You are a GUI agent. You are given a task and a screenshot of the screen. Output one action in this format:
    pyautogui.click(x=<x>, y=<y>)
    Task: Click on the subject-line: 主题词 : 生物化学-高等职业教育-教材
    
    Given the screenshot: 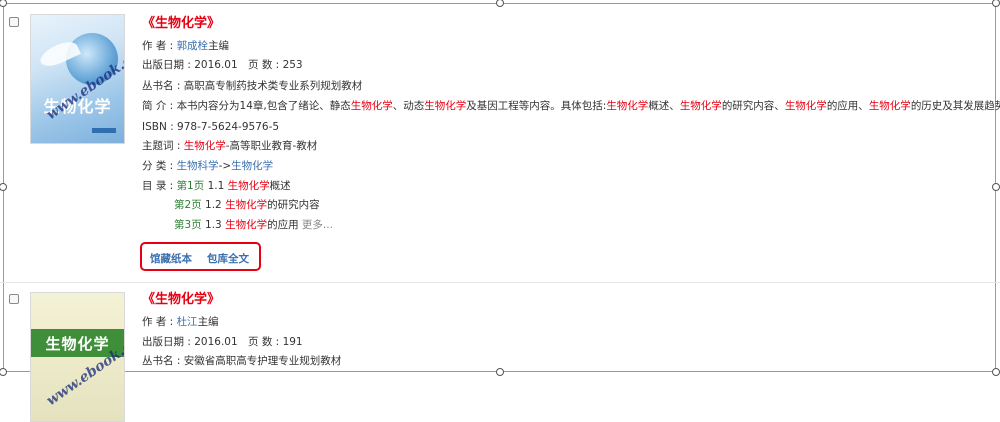 What is the action you would take?
    pyautogui.click(x=230, y=146)
    